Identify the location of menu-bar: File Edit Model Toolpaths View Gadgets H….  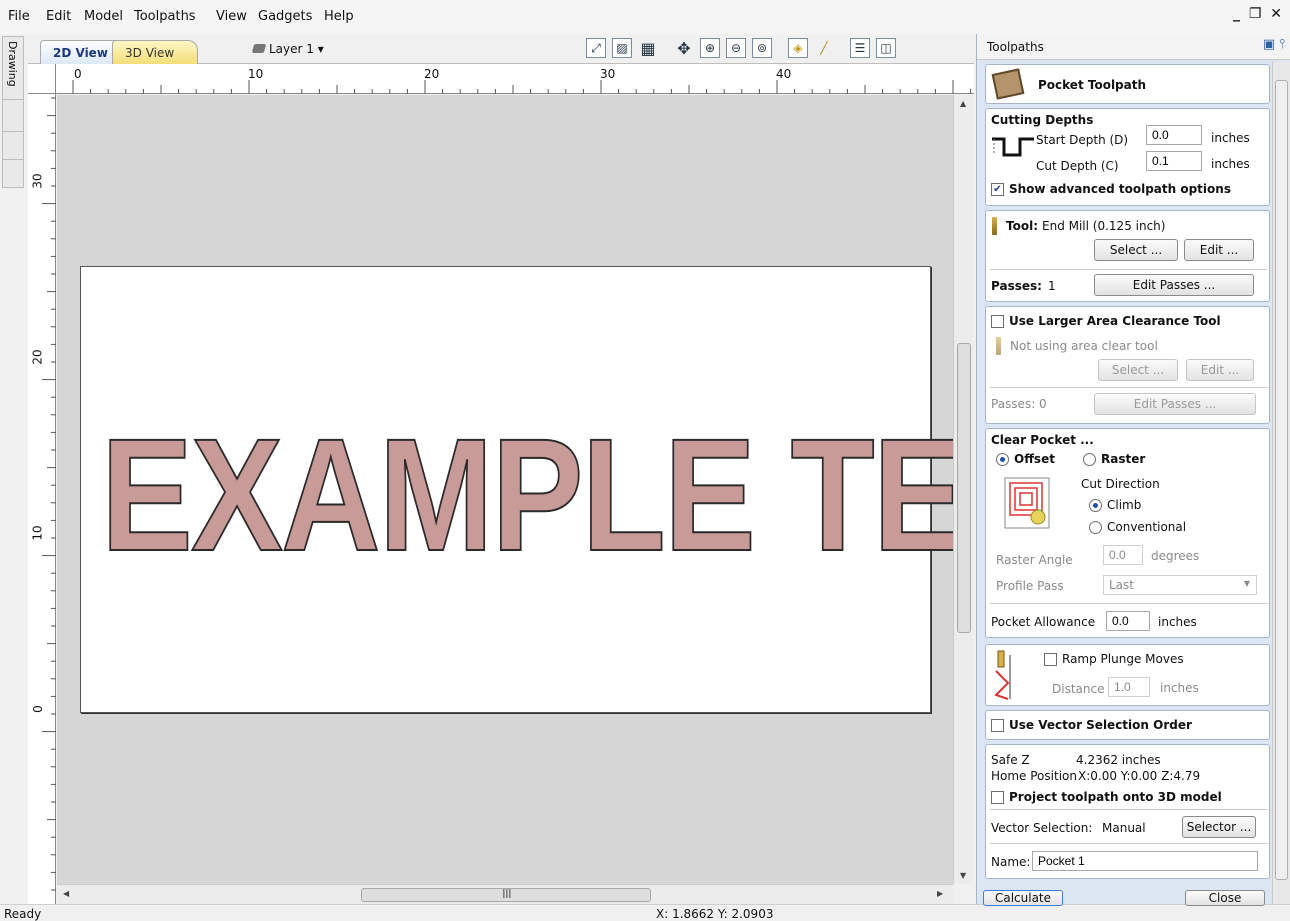
(645, 17).